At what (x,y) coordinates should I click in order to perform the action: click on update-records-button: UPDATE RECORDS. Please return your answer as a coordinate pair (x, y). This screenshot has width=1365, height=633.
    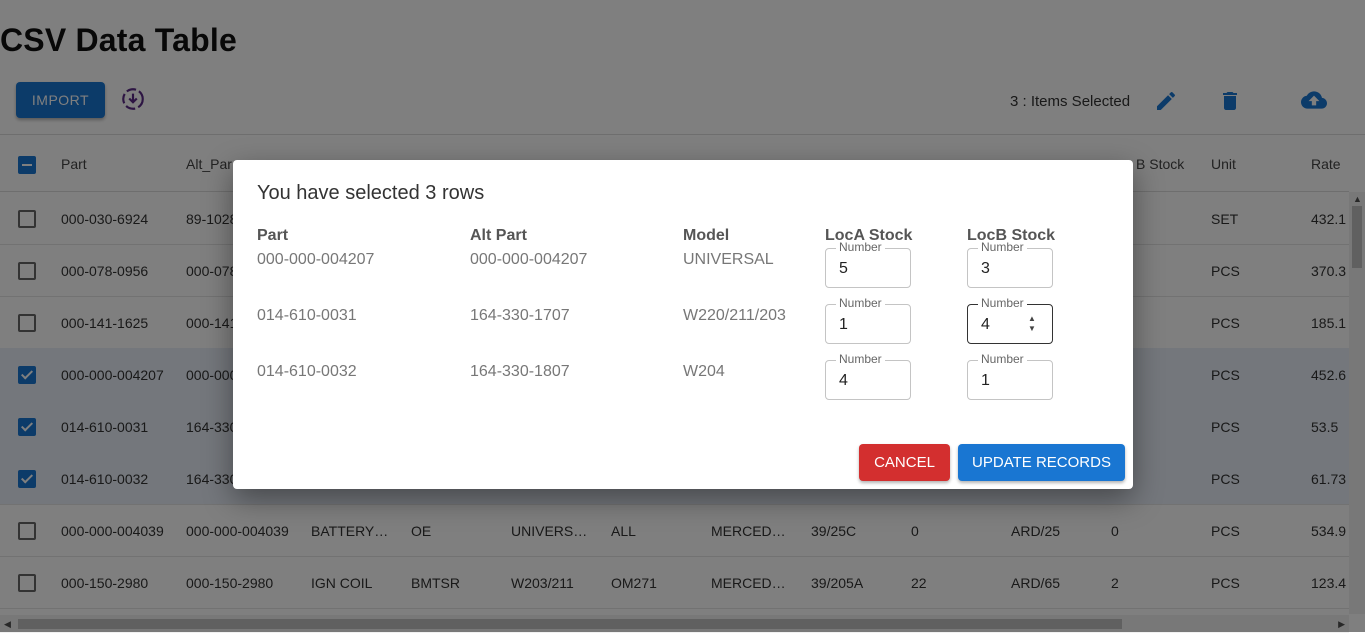
    Looking at the image, I should click on (1041, 462).